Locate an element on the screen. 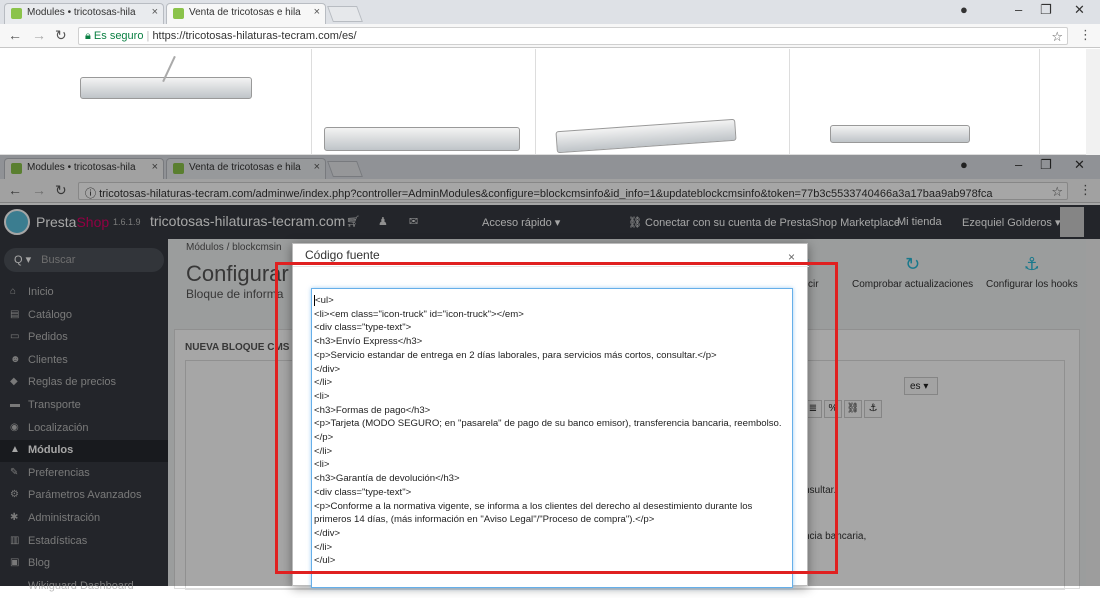 Image resolution: width=1100 pixels, height=598 pixels. bookmark-star-icon: ☆ is located at coordinates (1057, 36).